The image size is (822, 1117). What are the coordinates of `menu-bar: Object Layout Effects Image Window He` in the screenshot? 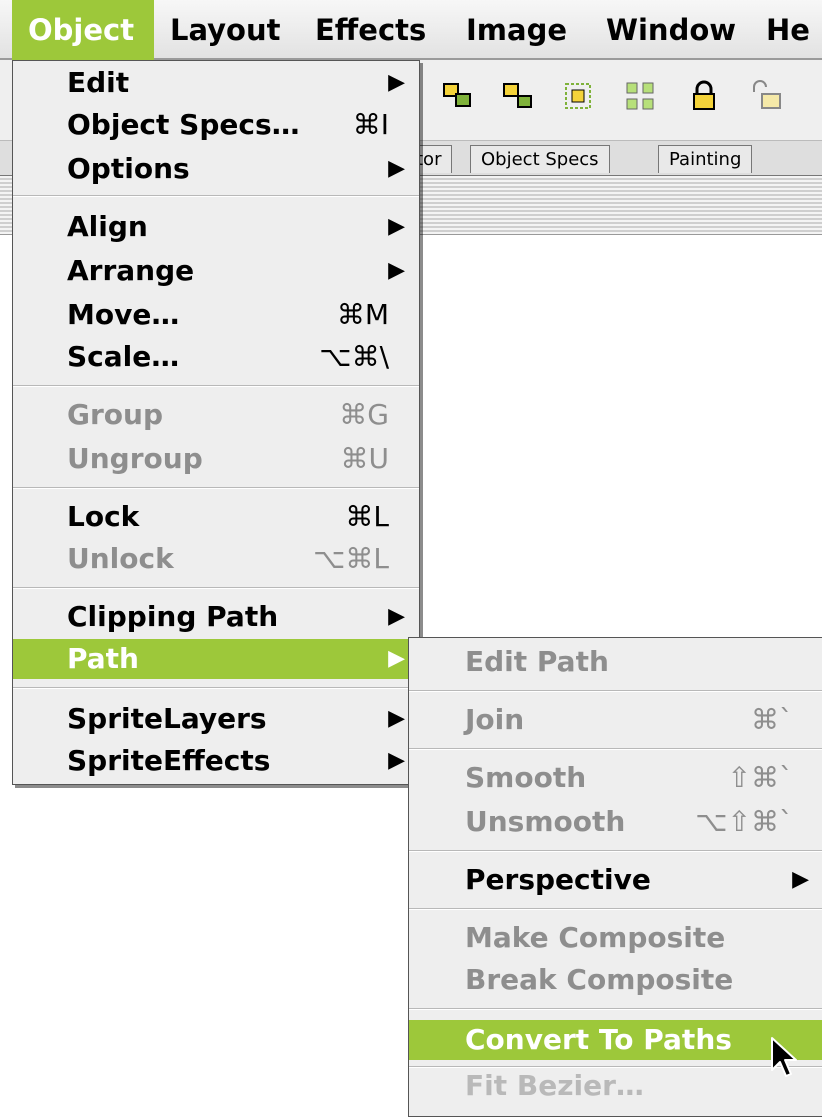 It's located at (411, 30).